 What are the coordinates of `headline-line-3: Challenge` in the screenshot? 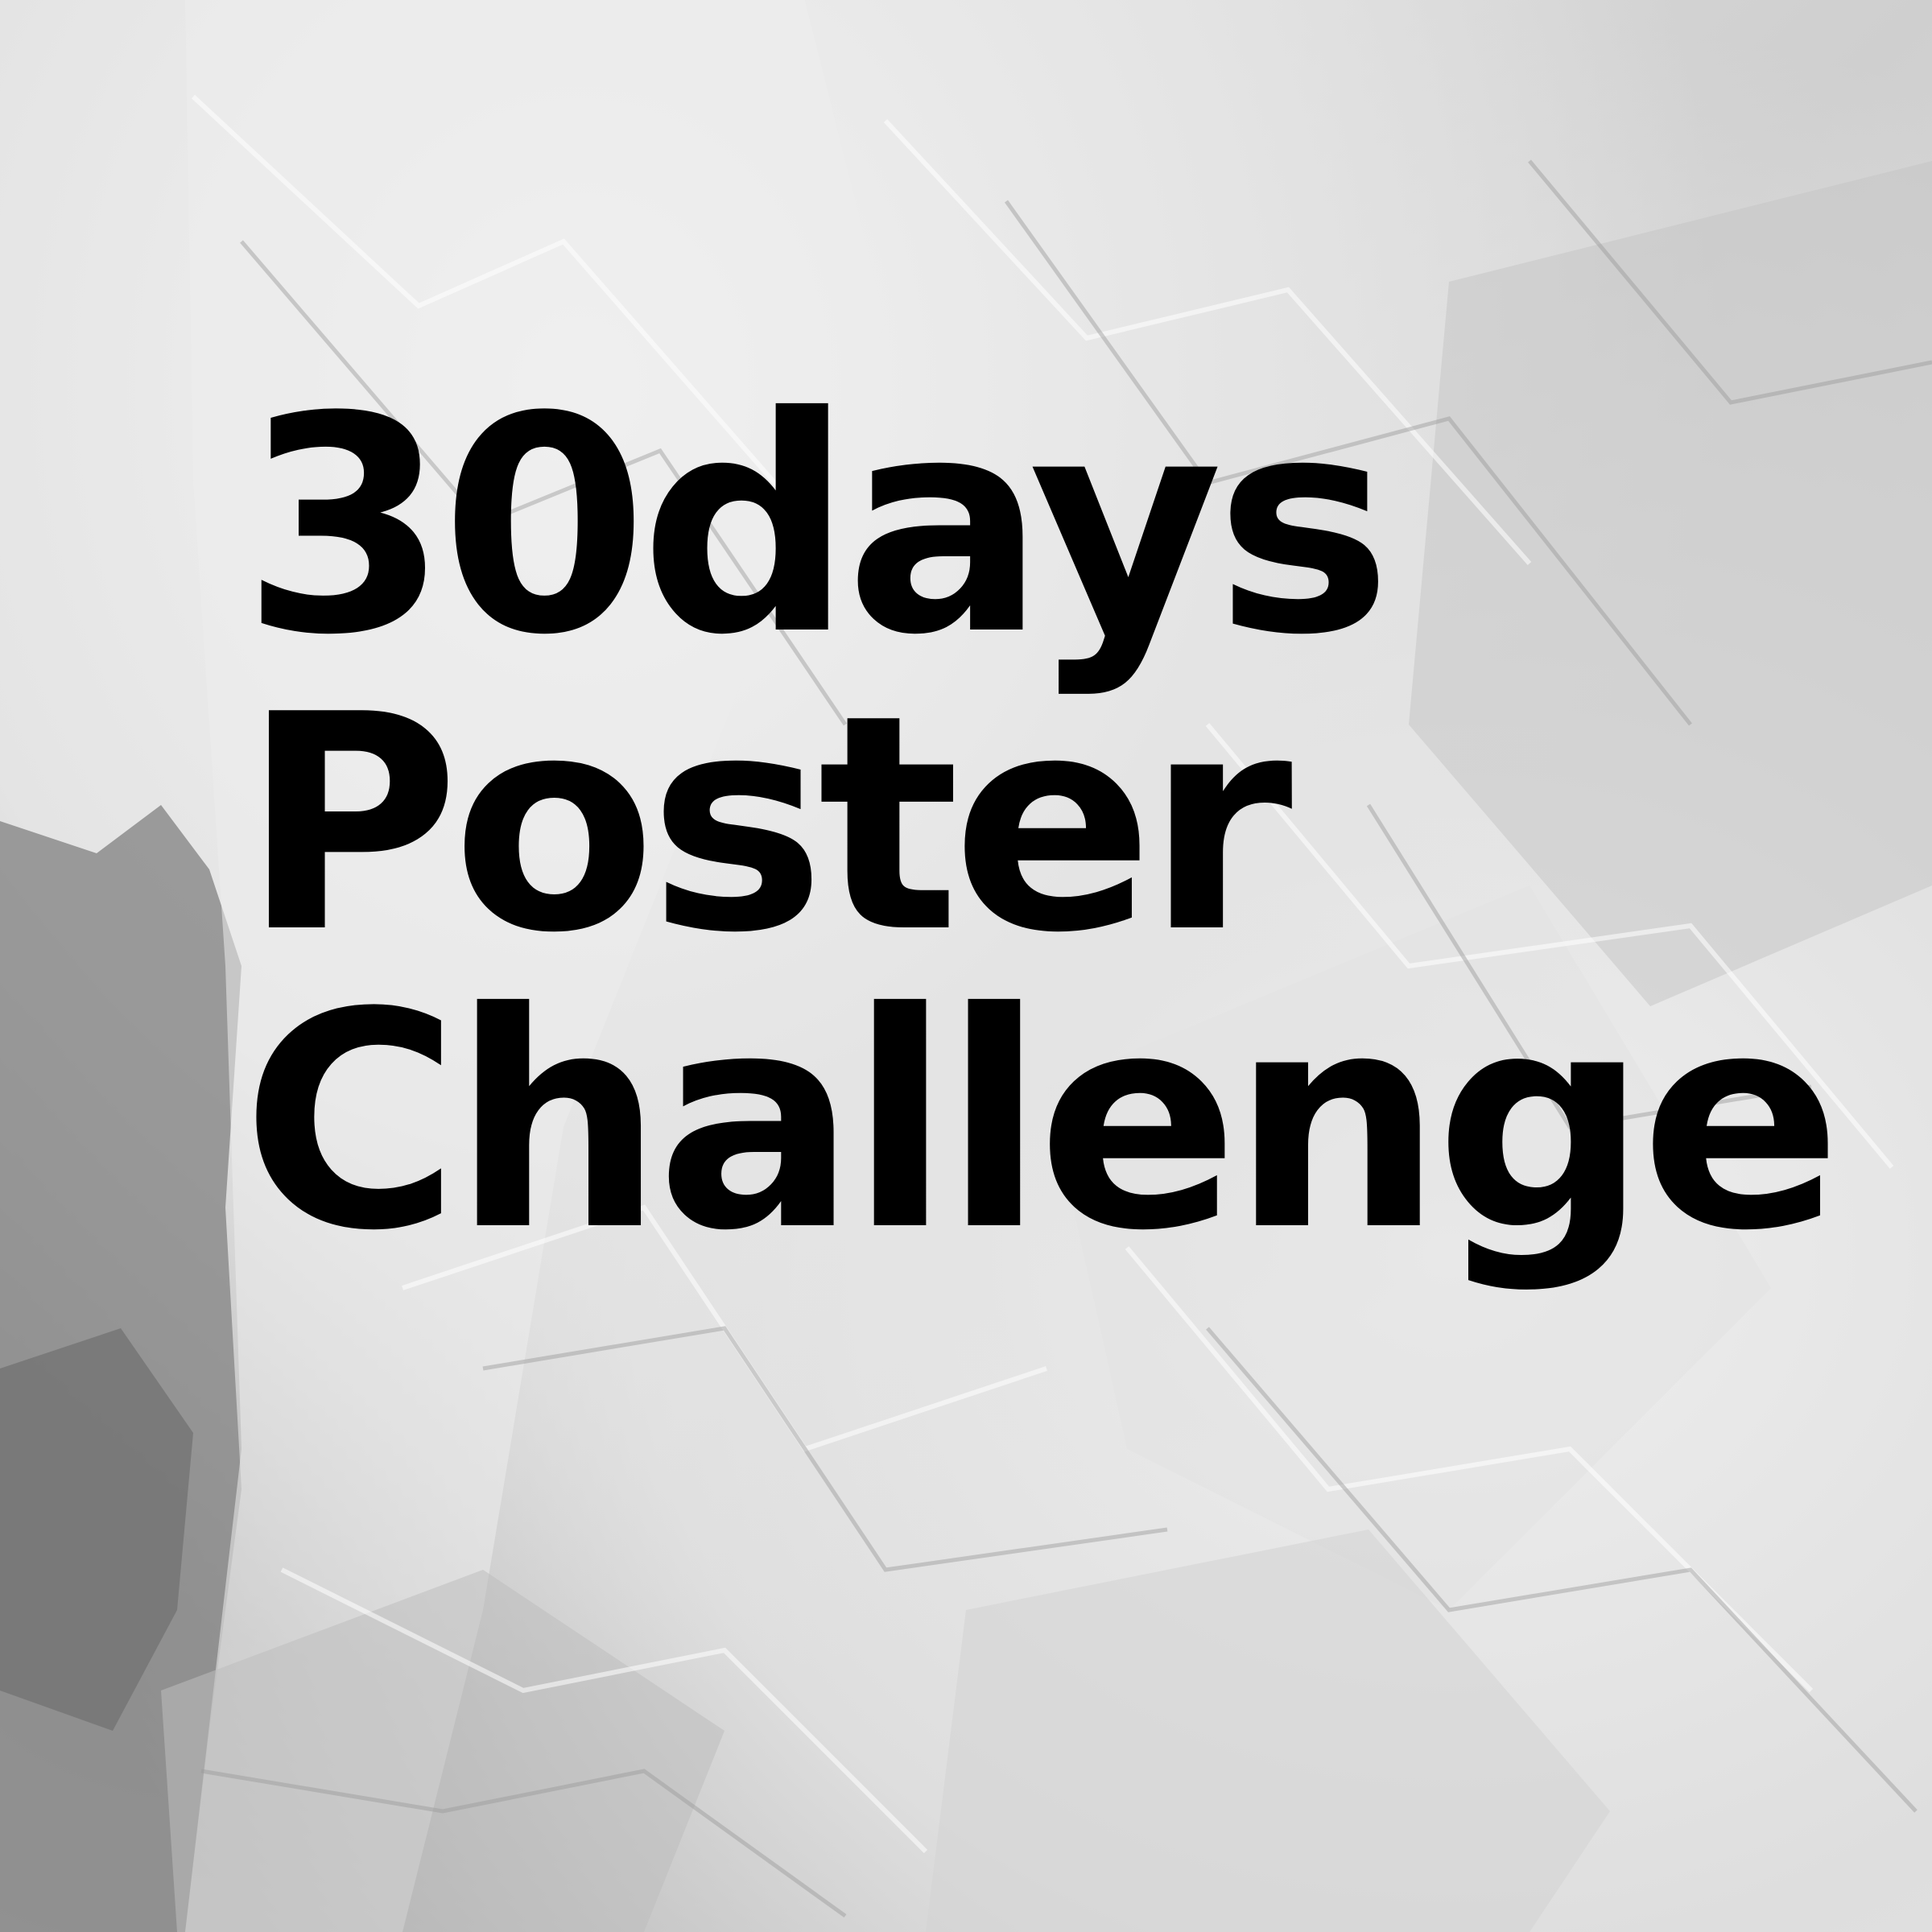 It's located at (1042, 1123).